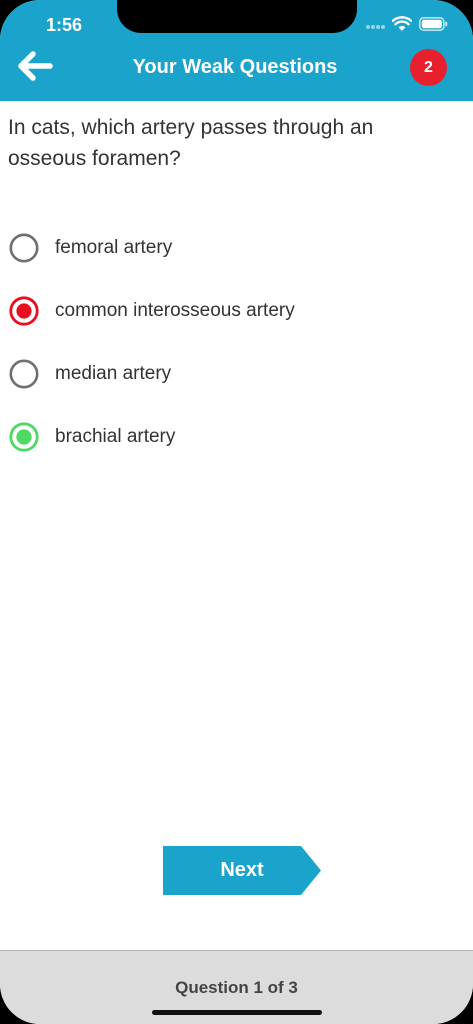  I want to click on battery-icon, so click(433, 24).